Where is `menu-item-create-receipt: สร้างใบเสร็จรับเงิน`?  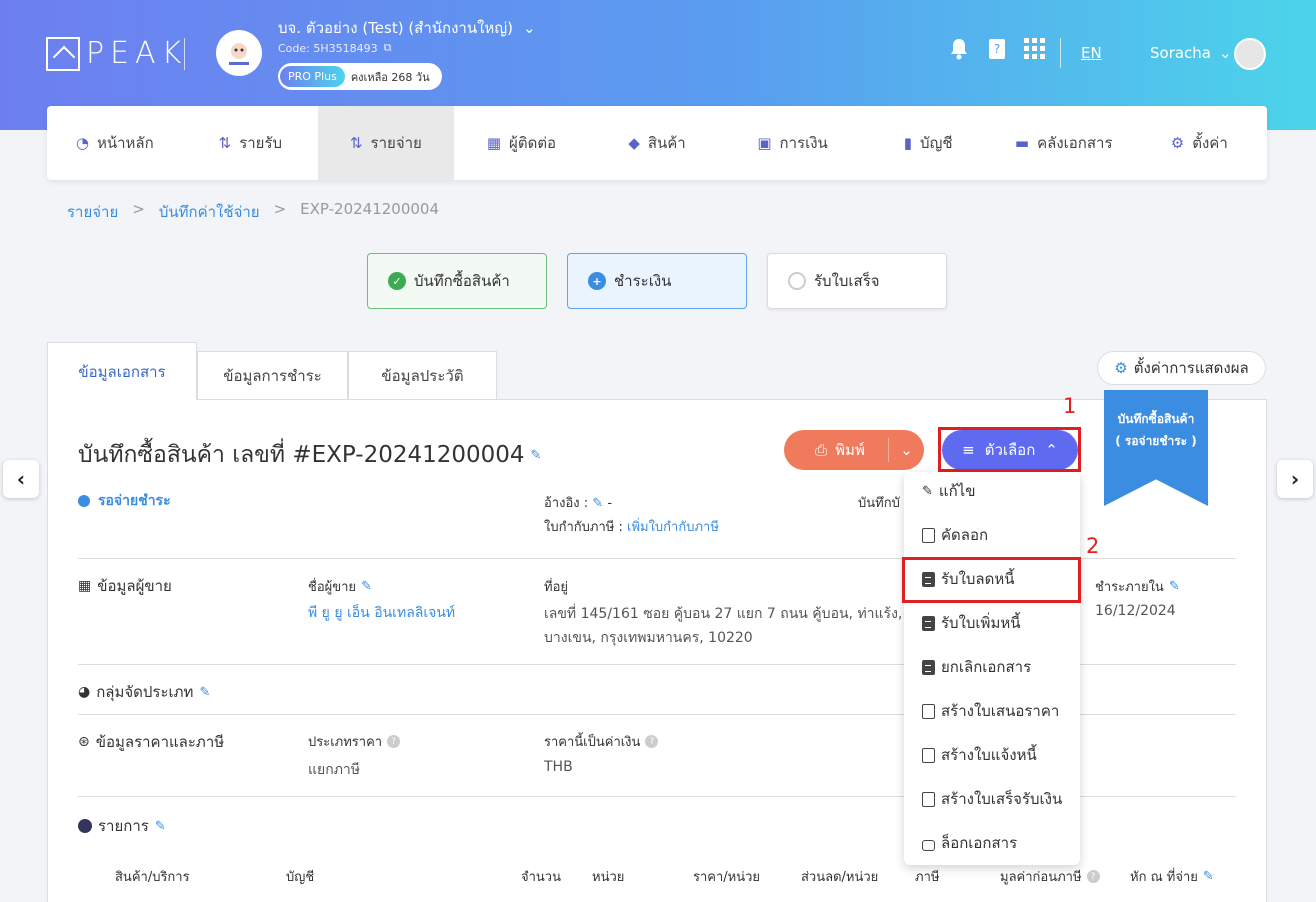
menu-item-create-receipt: สร้างใบเสร็จรับเงิน is located at coordinates (992, 799).